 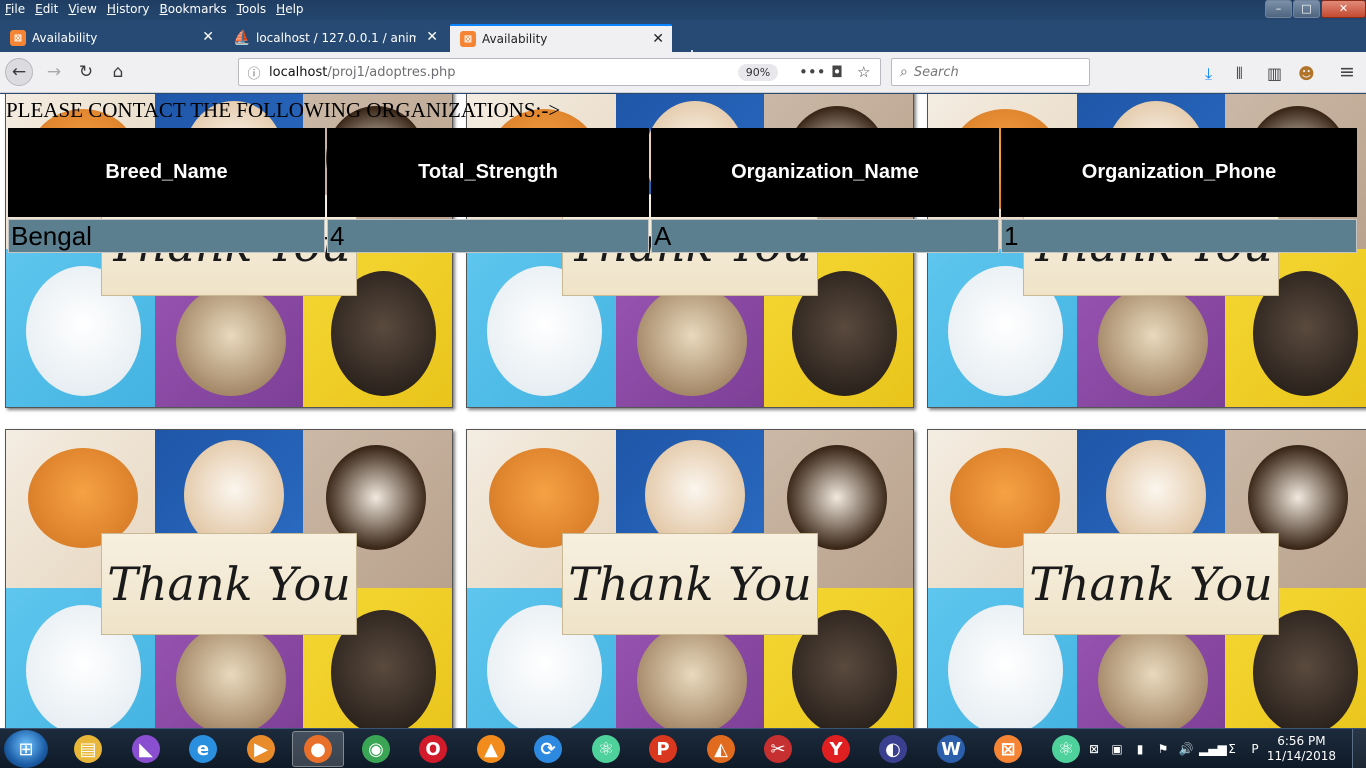 I want to click on taskbar-postman: P, so click(x=663, y=749).